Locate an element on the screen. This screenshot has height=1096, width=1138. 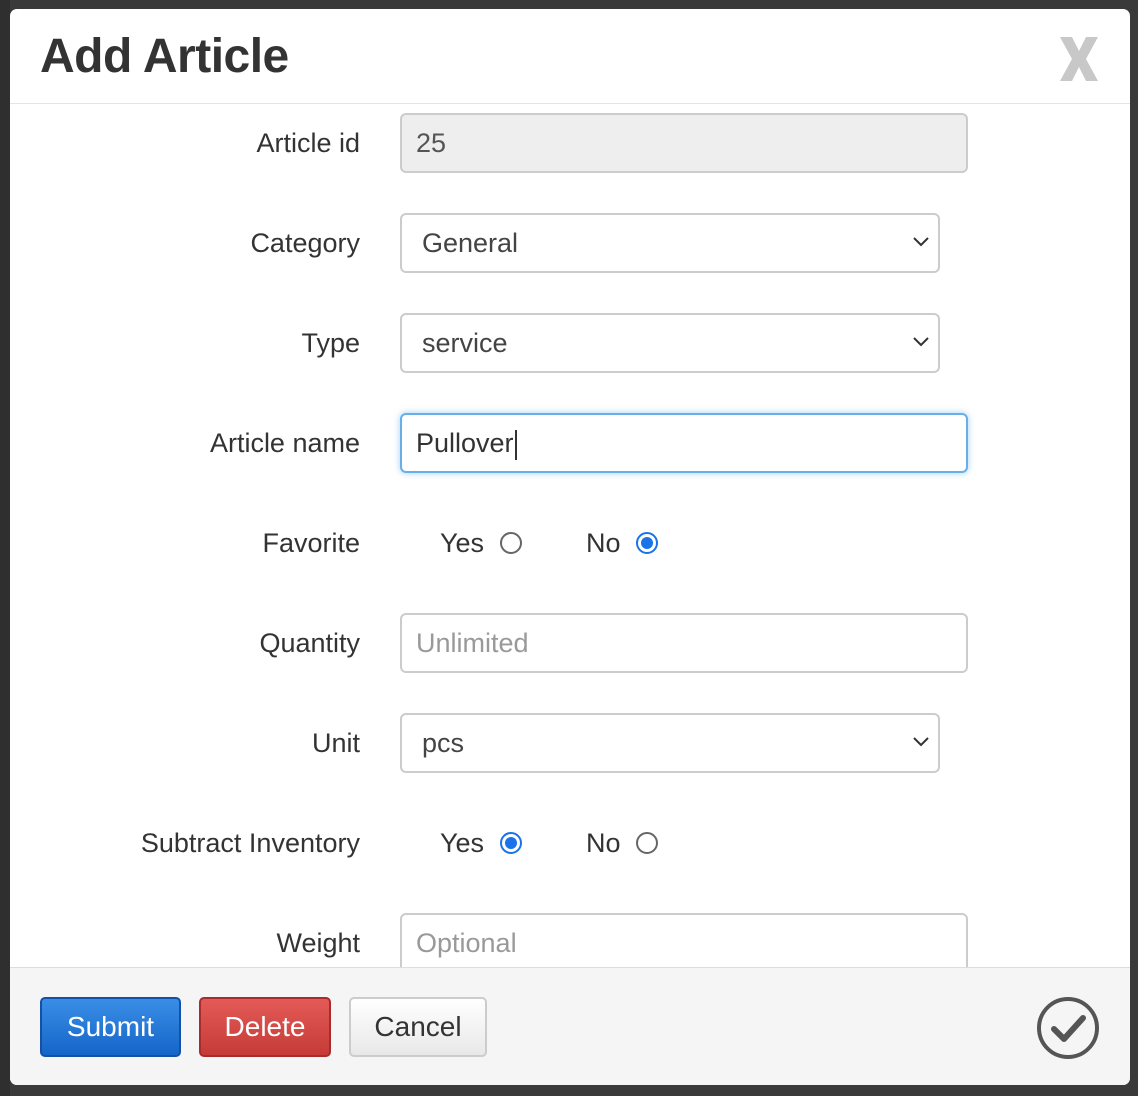
article-name-value: Pullover is located at coordinates (465, 443).